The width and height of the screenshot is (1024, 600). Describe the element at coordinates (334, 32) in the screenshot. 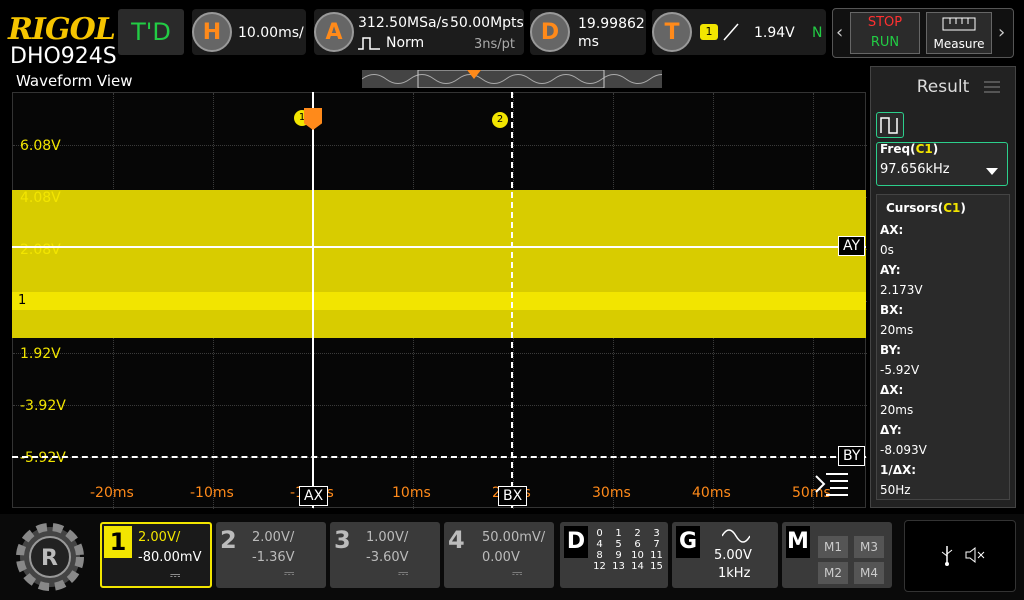

I see `acquire-icon: A` at that location.